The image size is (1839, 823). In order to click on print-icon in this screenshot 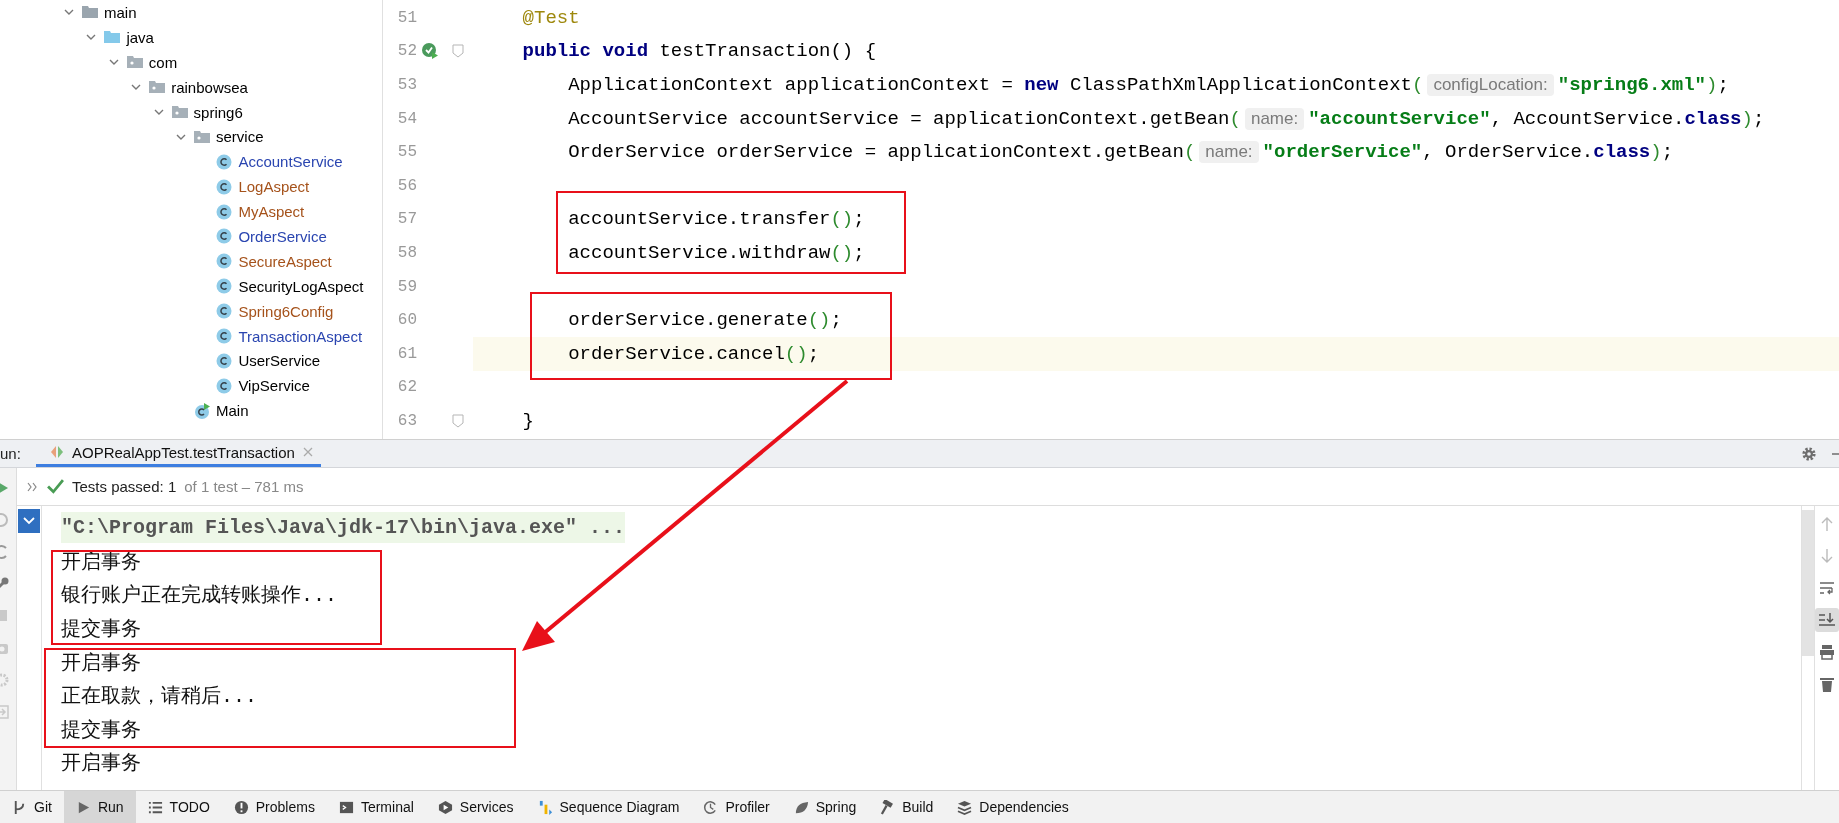, I will do `click(1827, 652)`.